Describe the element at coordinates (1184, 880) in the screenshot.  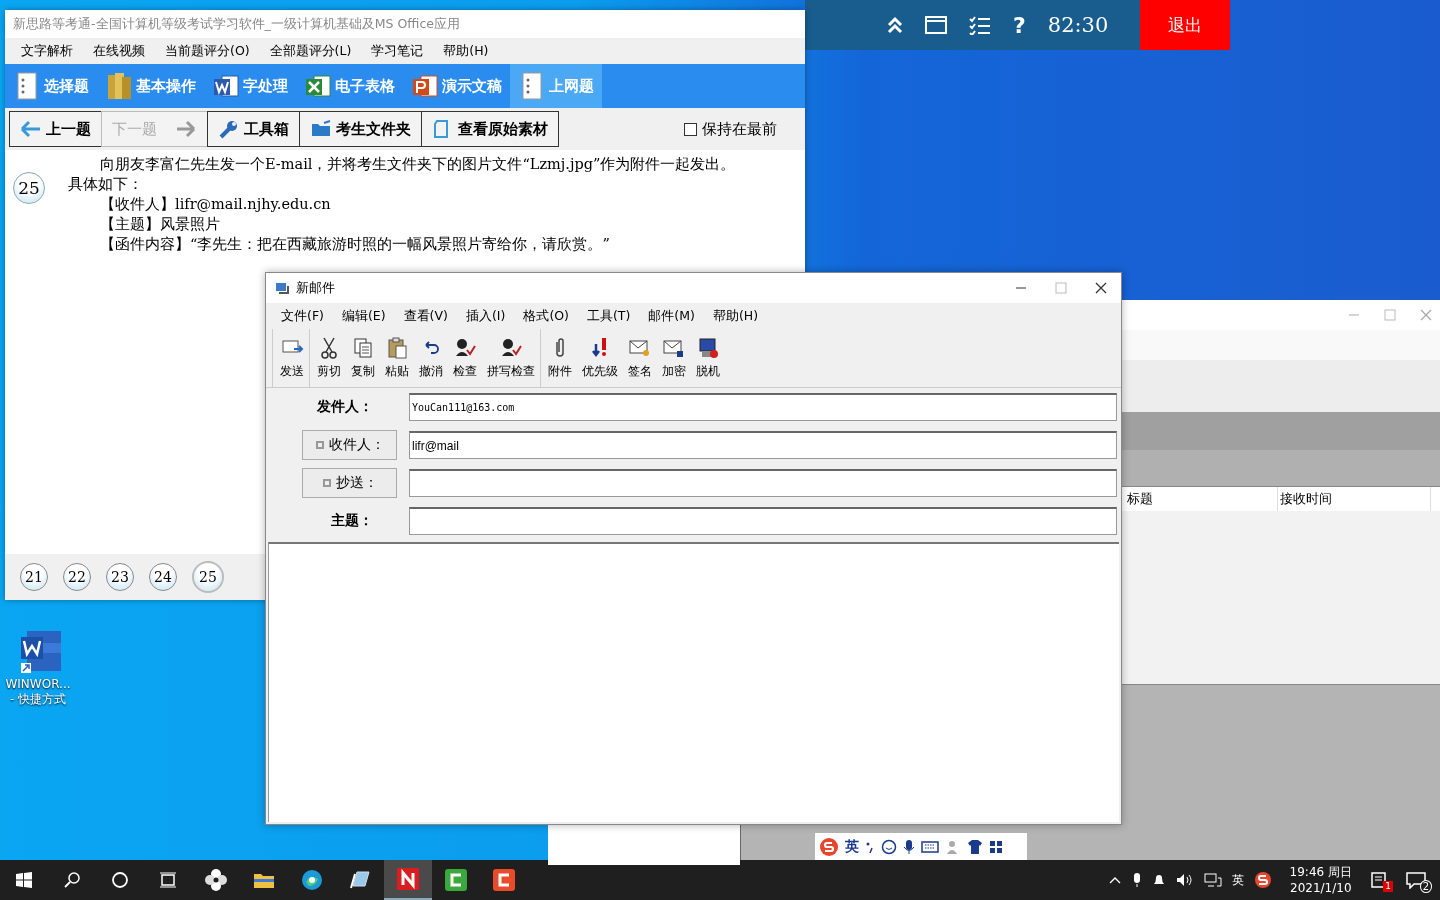
I see `speaker-icon` at that location.